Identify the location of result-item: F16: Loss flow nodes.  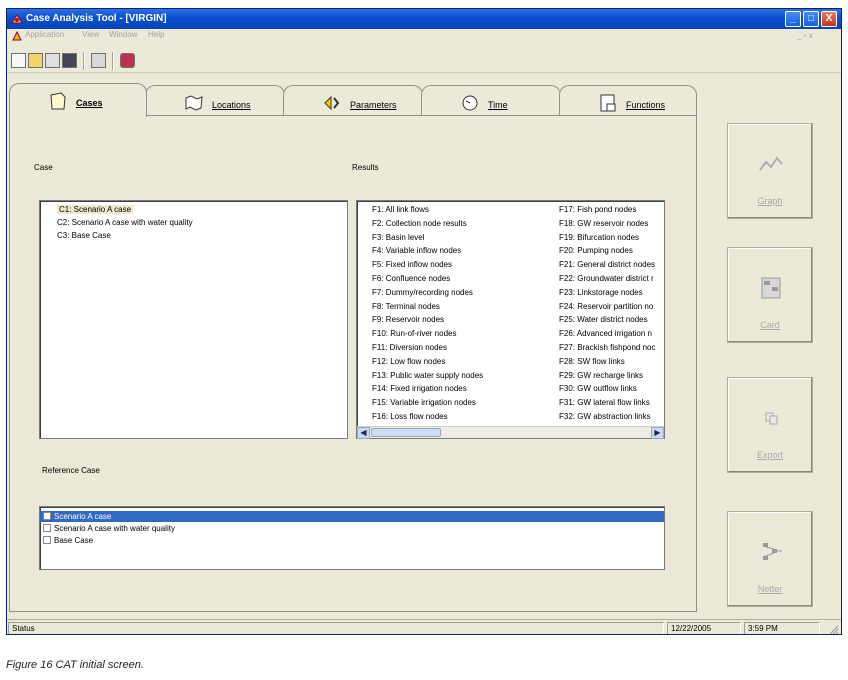
(462, 416).